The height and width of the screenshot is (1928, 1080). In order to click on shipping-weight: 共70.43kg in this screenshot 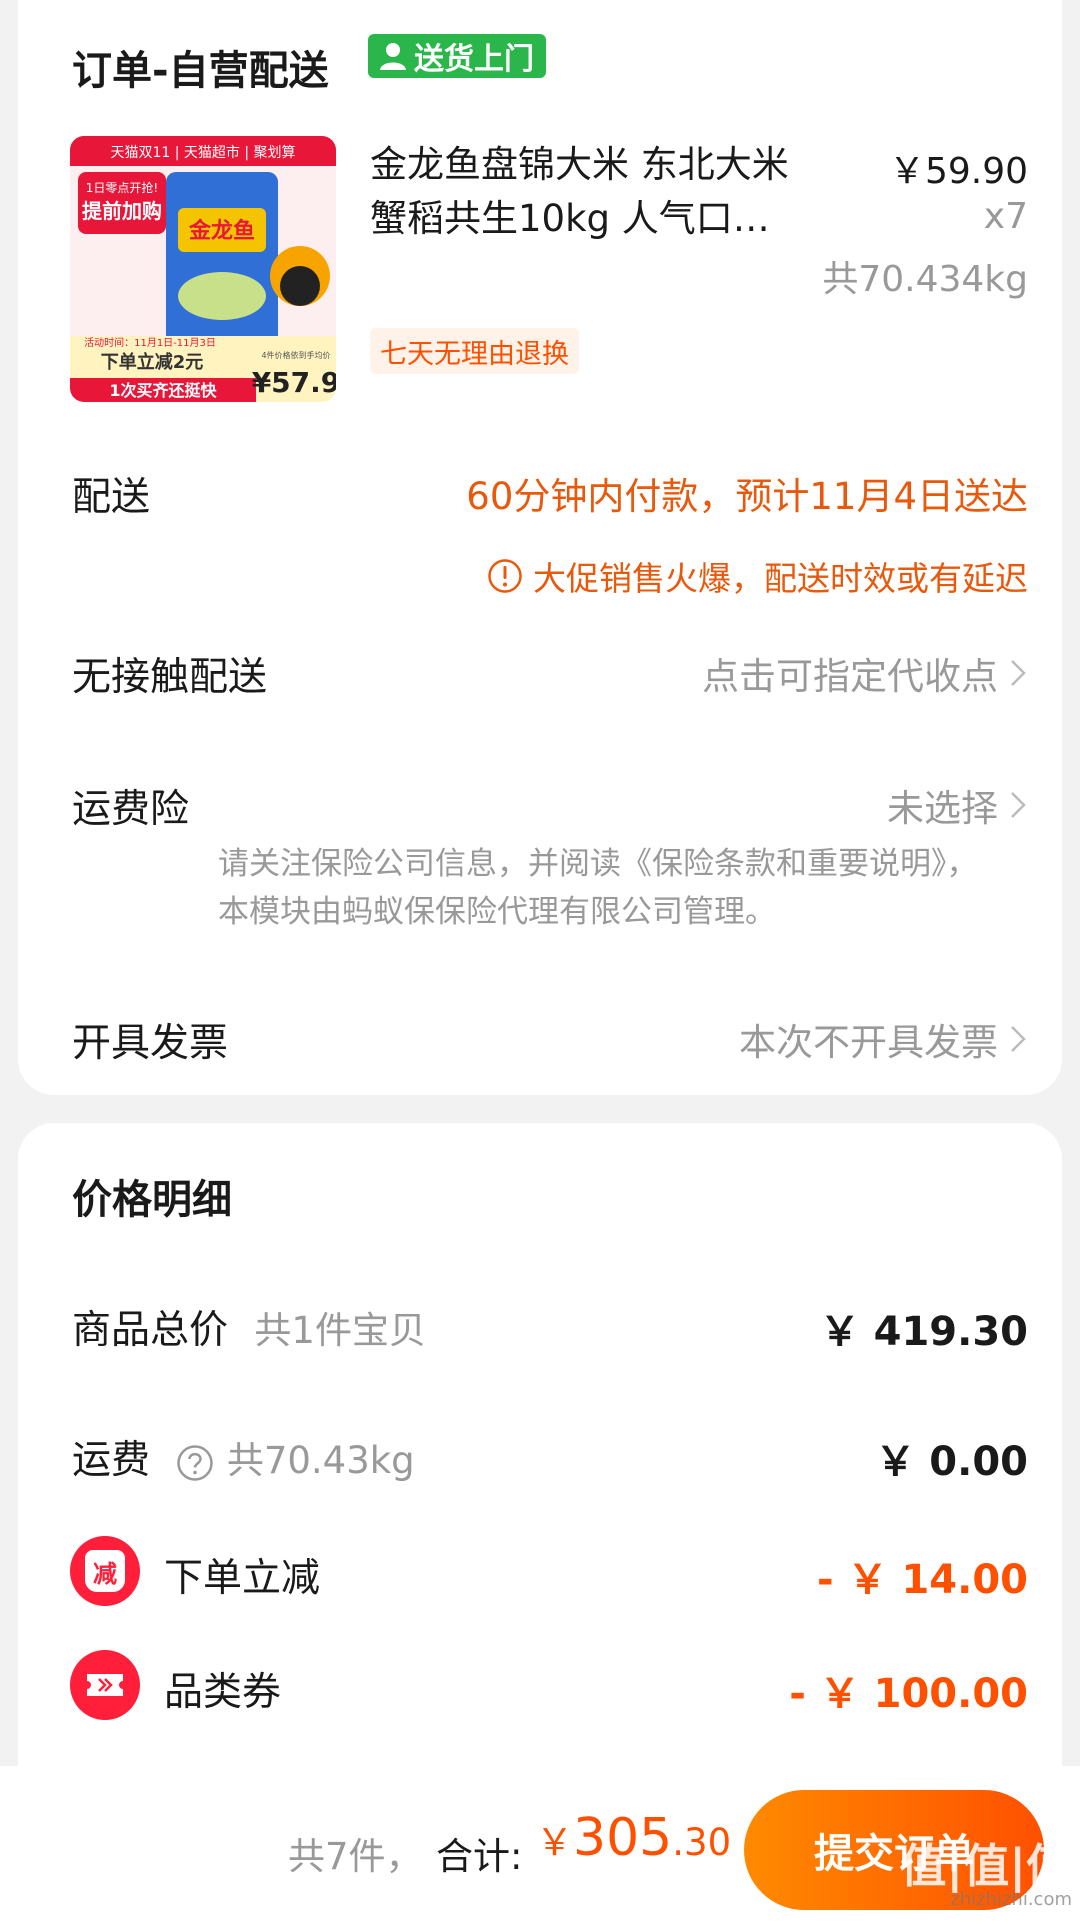, I will do `click(320, 1460)`.